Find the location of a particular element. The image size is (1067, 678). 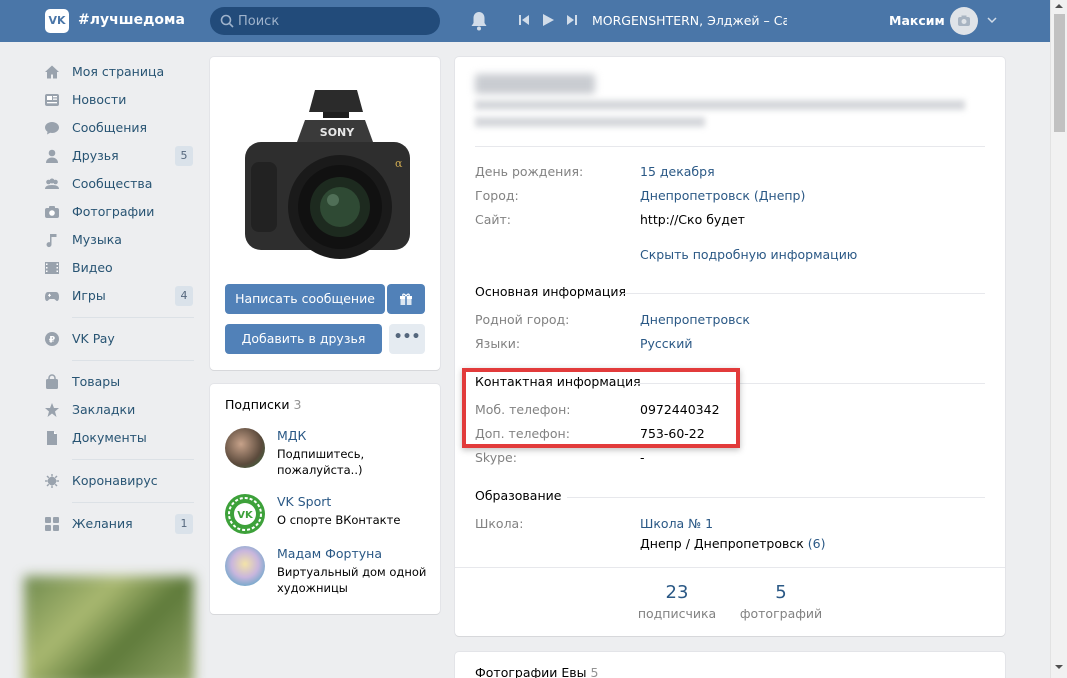

hometown-value: Днепропетровск is located at coordinates (695, 319).